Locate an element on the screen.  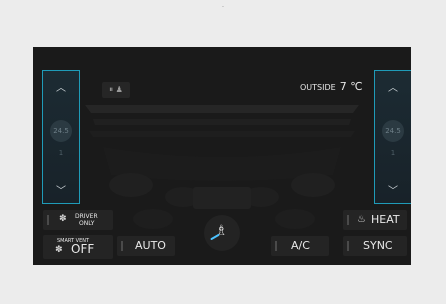
passenger-temp-tick: 1 is located at coordinates (393, 153).